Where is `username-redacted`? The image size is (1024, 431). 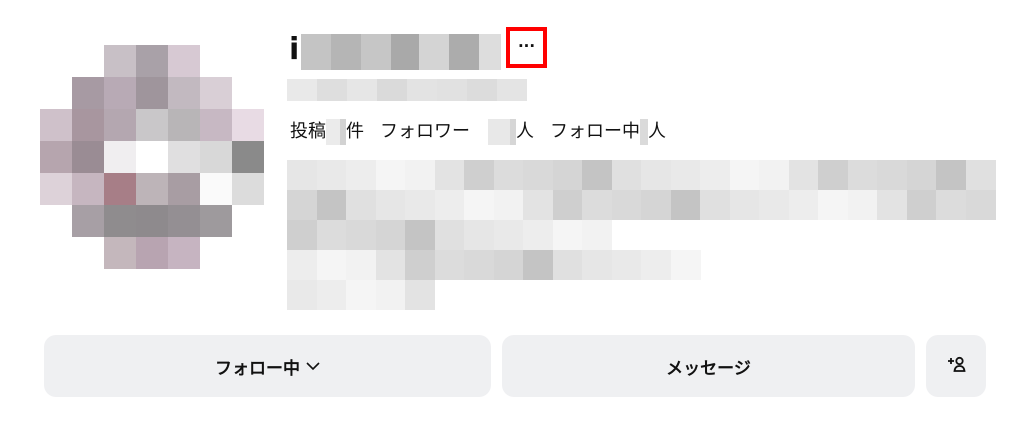 username-redacted is located at coordinates (401, 52).